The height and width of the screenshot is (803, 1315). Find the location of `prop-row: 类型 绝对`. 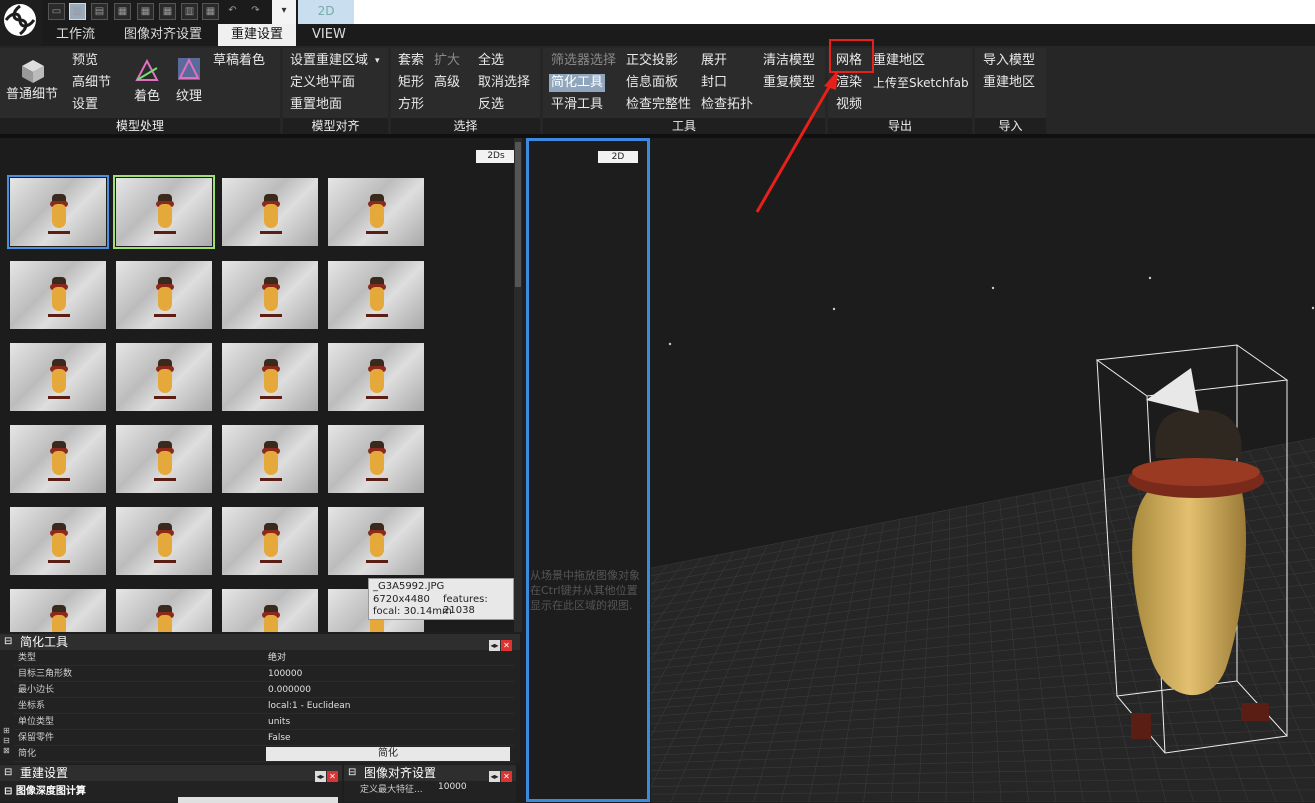

prop-row: 类型 绝对 is located at coordinates (264, 658).